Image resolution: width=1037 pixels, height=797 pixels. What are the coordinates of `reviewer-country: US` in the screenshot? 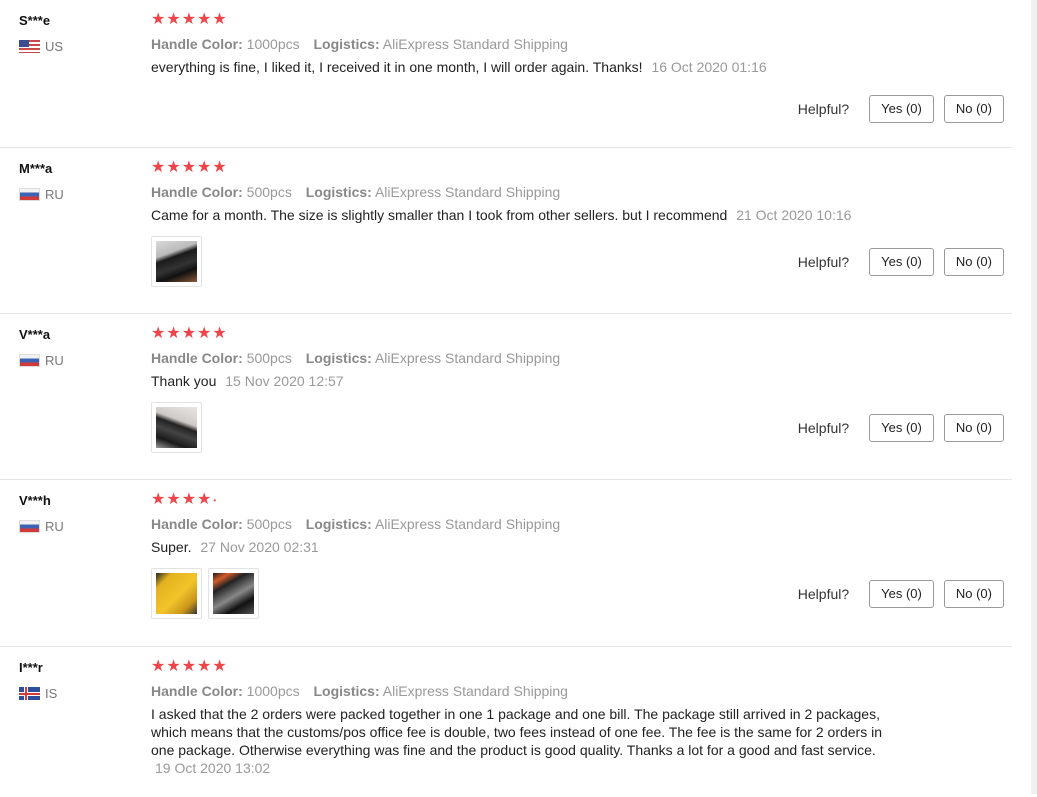 It's located at (79, 46).